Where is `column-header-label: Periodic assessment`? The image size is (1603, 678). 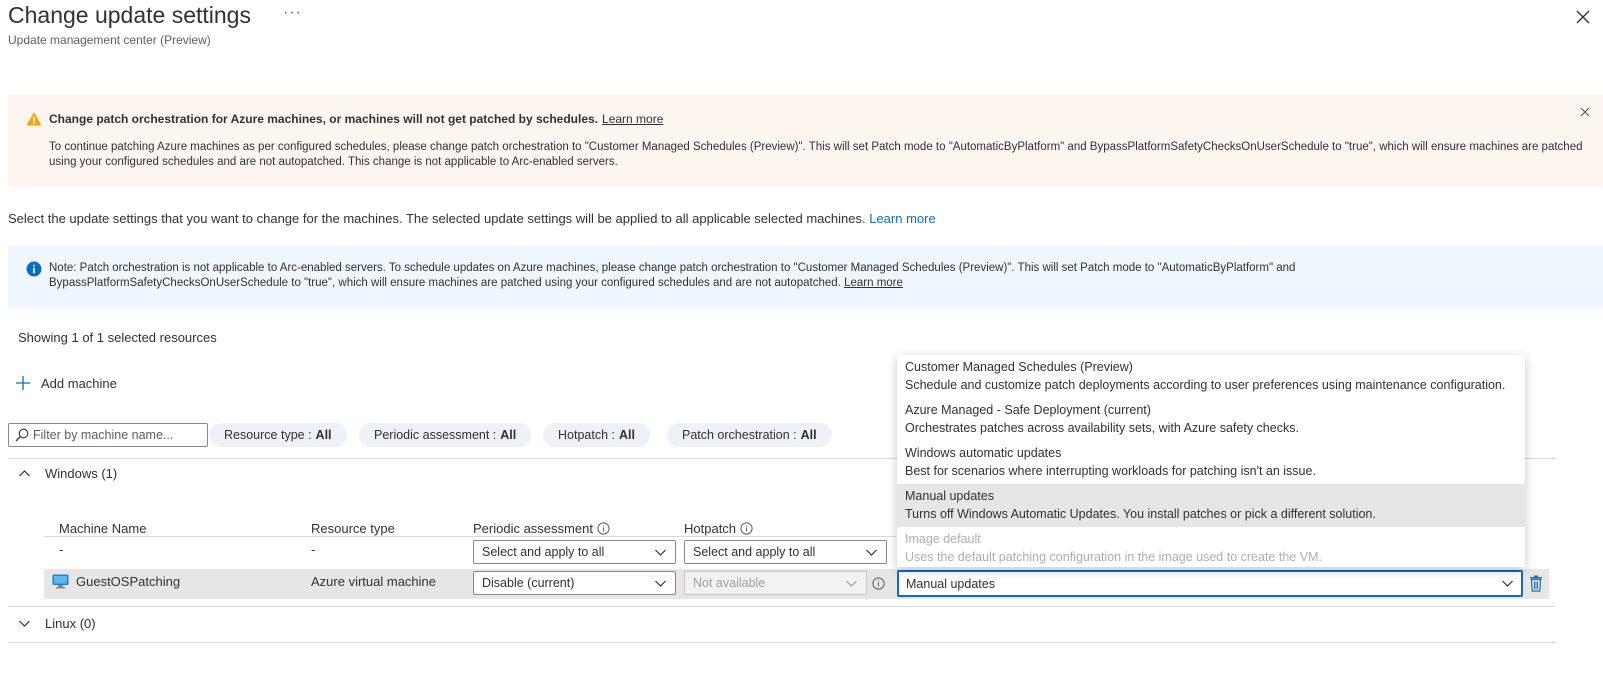
column-header-label: Periodic assessment is located at coordinates (533, 528).